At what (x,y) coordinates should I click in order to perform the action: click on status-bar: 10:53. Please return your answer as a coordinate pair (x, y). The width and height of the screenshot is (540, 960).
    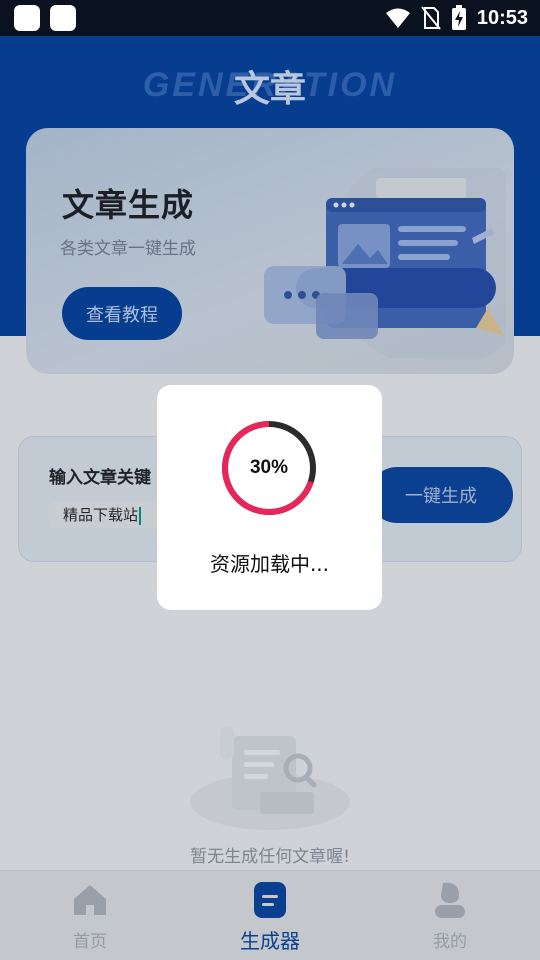
    Looking at the image, I should click on (270, 18).